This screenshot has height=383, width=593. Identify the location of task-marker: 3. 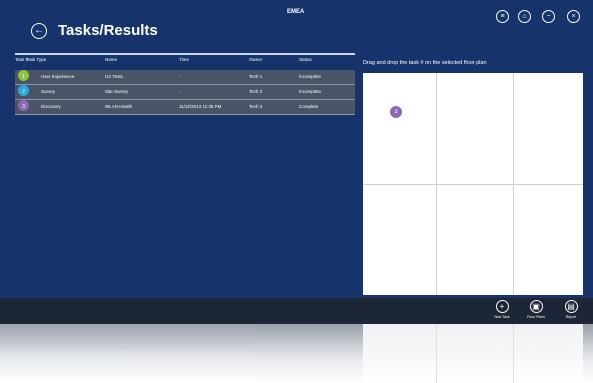
(396, 112).